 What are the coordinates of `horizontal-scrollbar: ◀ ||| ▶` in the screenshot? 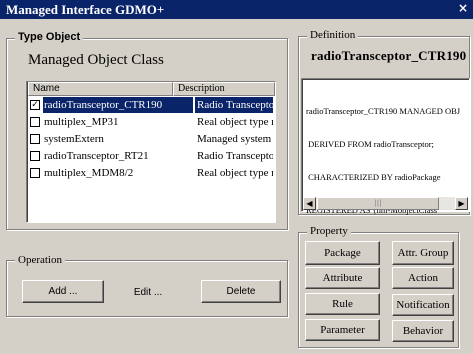 It's located at (385, 203).